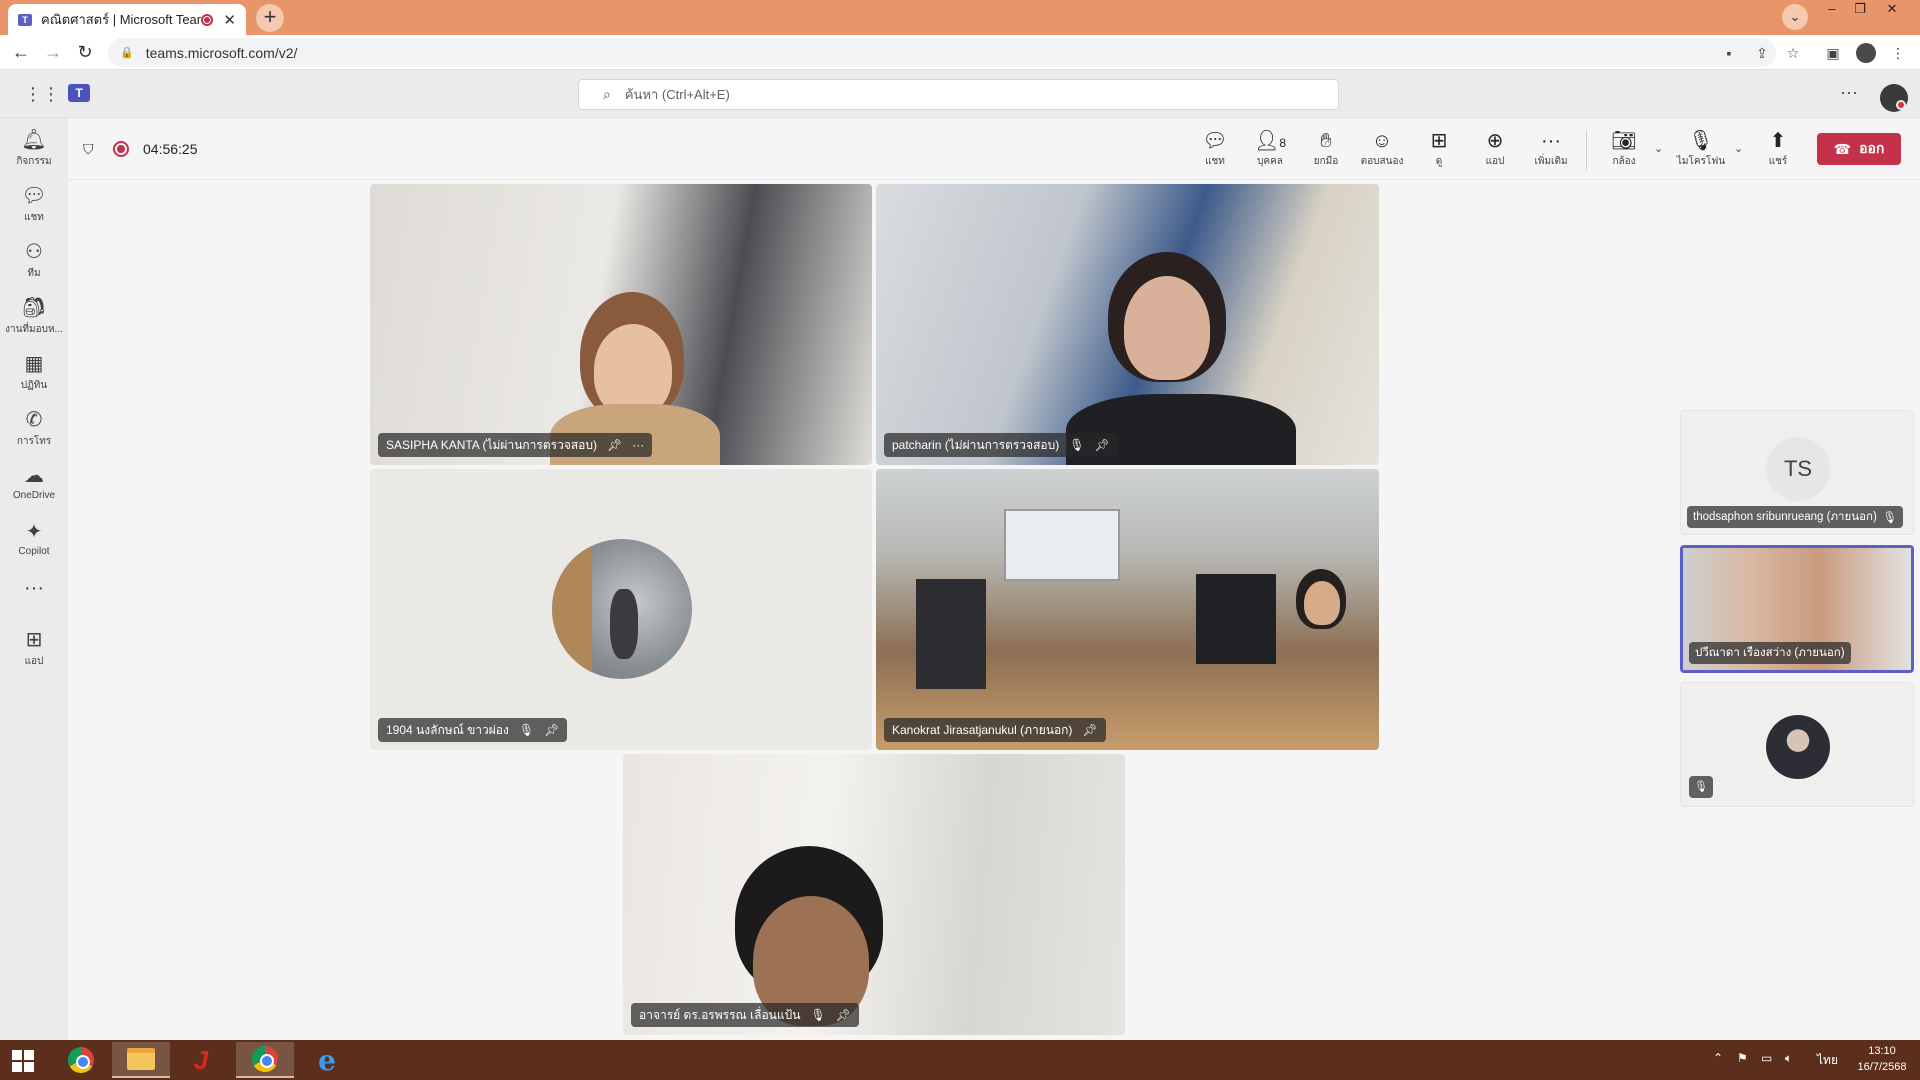  I want to click on chat-button: 💬︎ แชท, so click(1215, 151).